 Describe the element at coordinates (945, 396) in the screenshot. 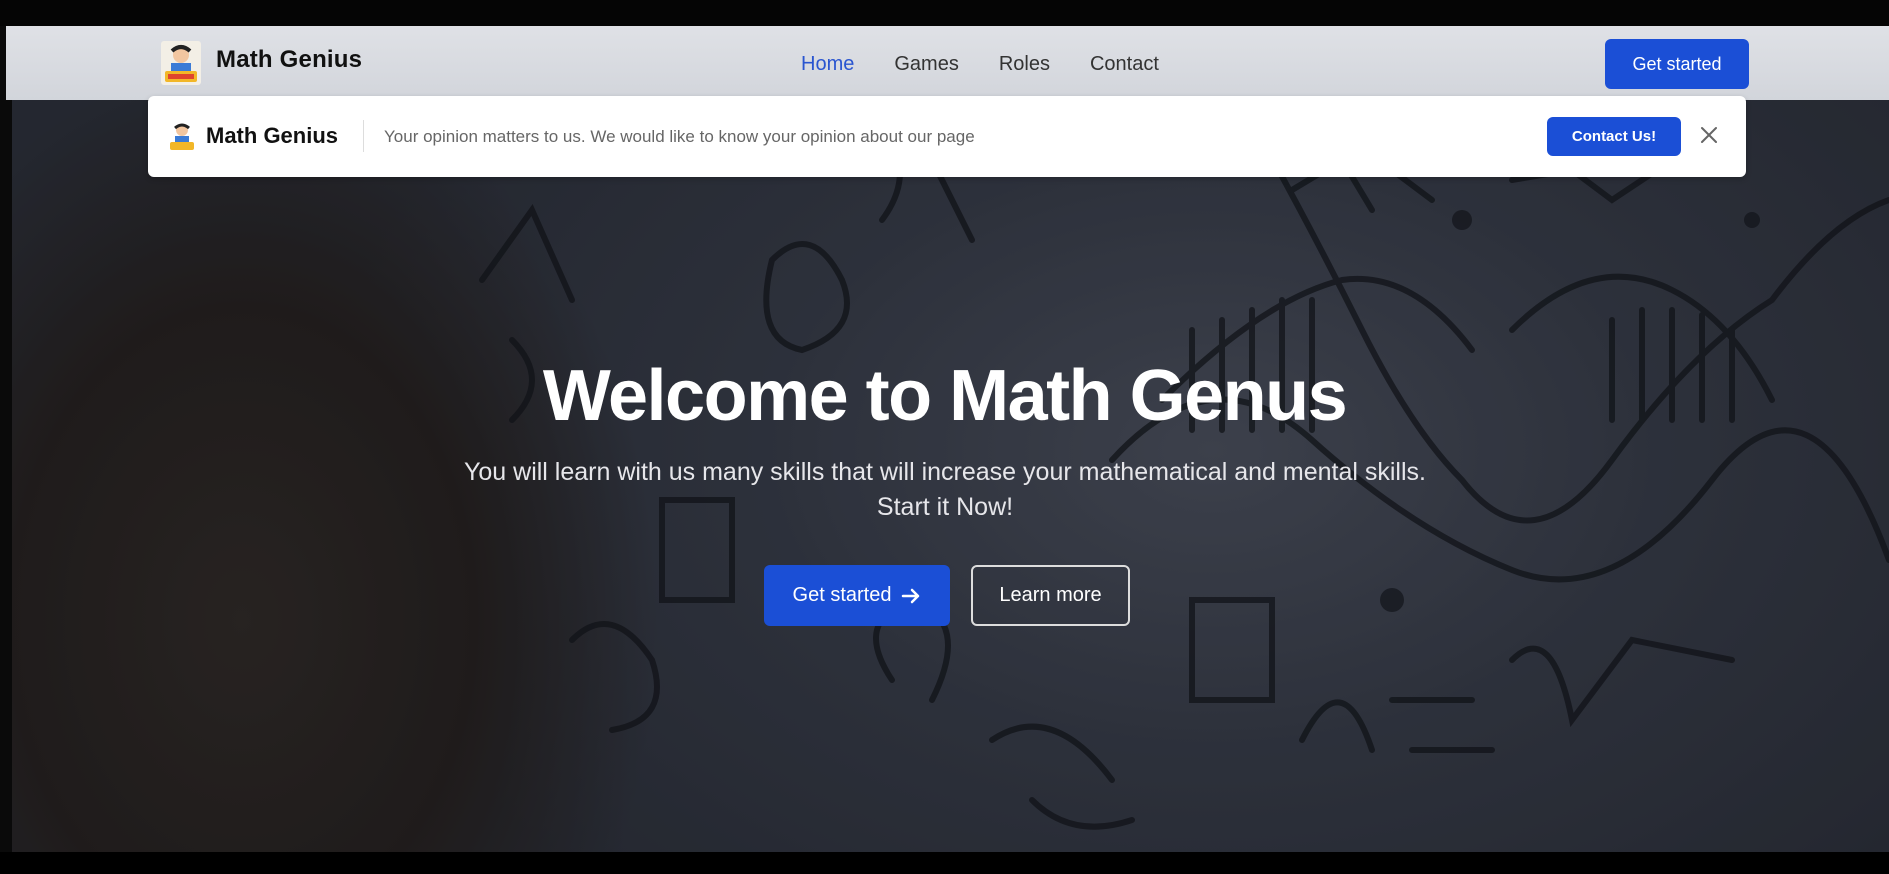

I see `hero-title: Welcome to Math Genus` at that location.